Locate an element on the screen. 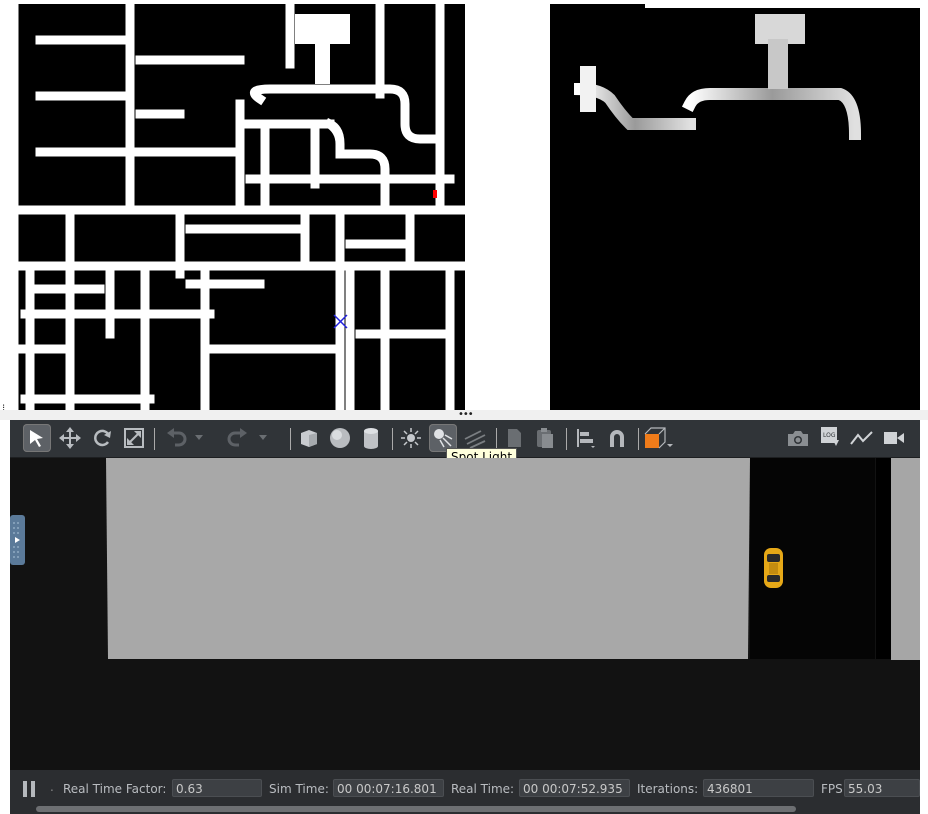 This screenshot has width=928, height=814. splitter-grip-icon: ••• is located at coordinates (466, 415).